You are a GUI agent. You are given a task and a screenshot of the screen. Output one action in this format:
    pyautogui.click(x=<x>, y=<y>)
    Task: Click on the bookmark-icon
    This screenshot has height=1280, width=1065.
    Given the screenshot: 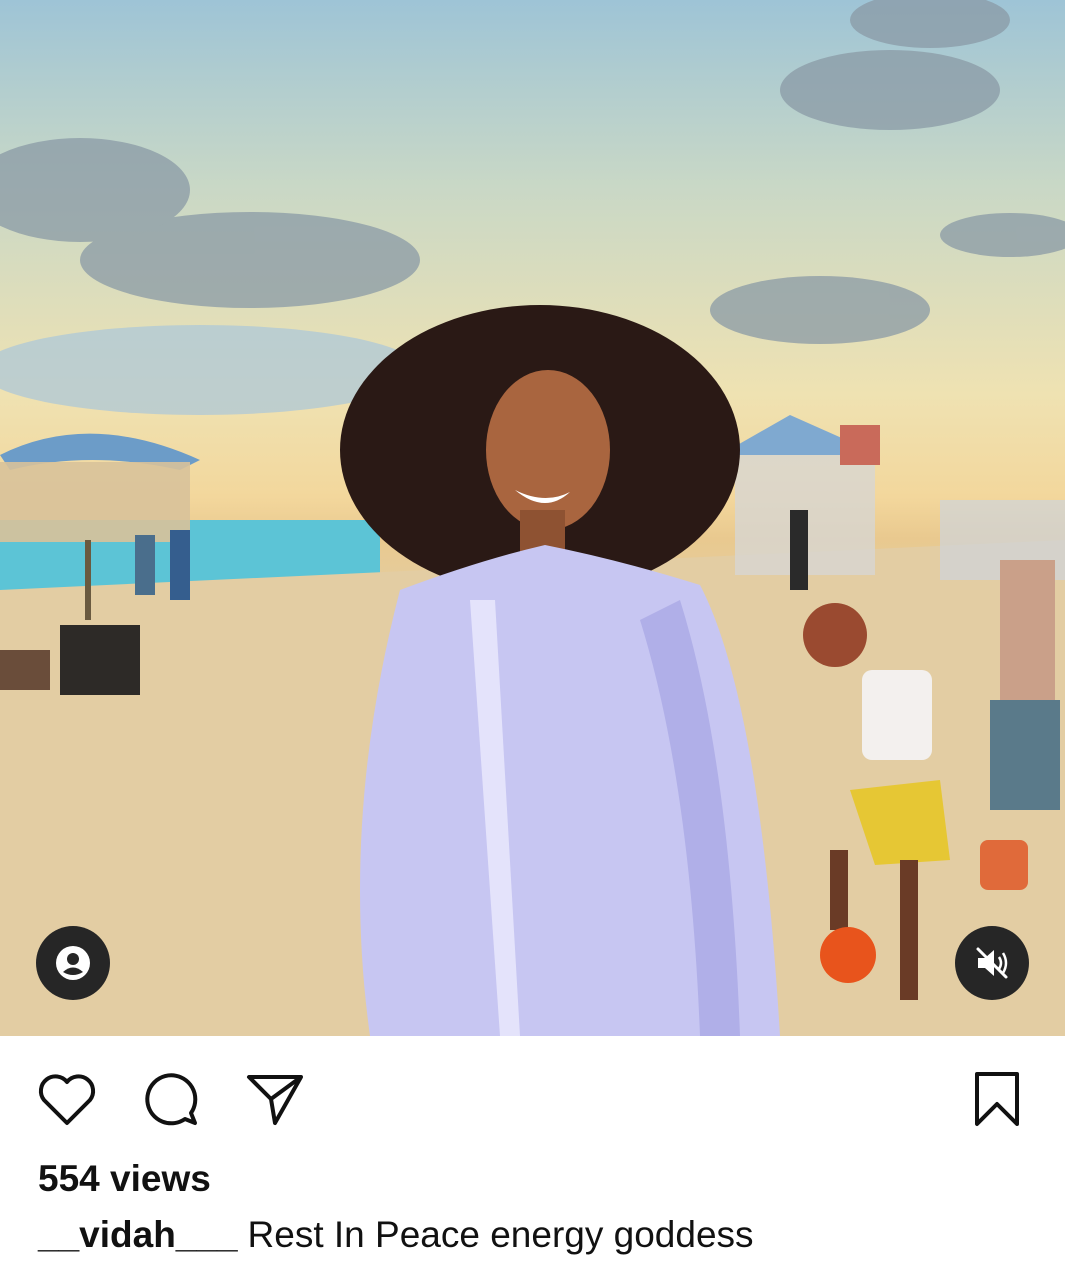 What is the action you would take?
    pyautogui.click(x=997, y=1099)
    